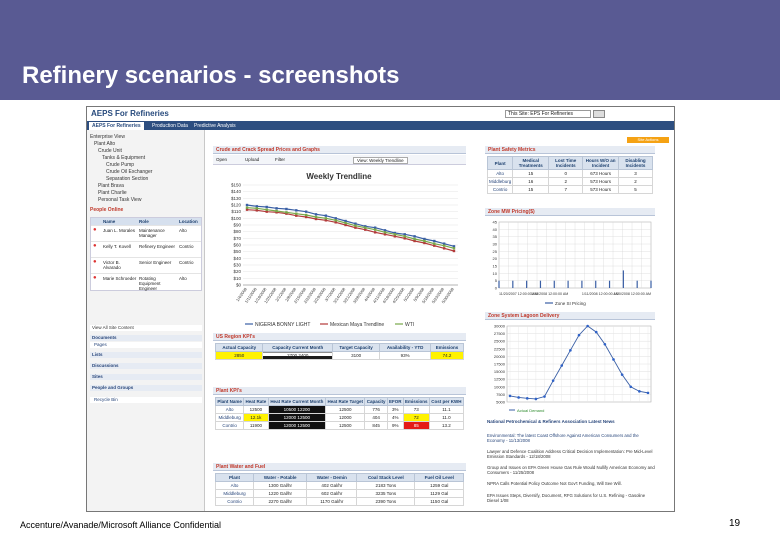 Image resolution: width=780 pixels, height=540 pixels. What do you see at coordinates (123, 158) in the screenshot?
I see `tree-item: Tanks & Equipment` at bounding box center [123, 158].